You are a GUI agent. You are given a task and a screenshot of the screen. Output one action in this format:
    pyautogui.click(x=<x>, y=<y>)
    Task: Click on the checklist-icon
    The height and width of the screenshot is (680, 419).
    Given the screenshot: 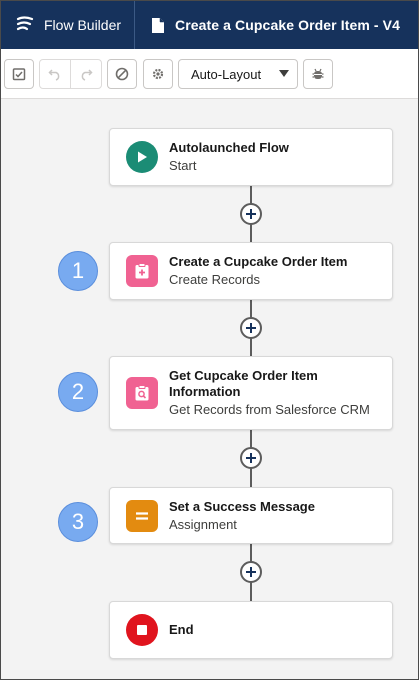 What is the action you would take?
    pyautogui.click(x=19, y=74)
    